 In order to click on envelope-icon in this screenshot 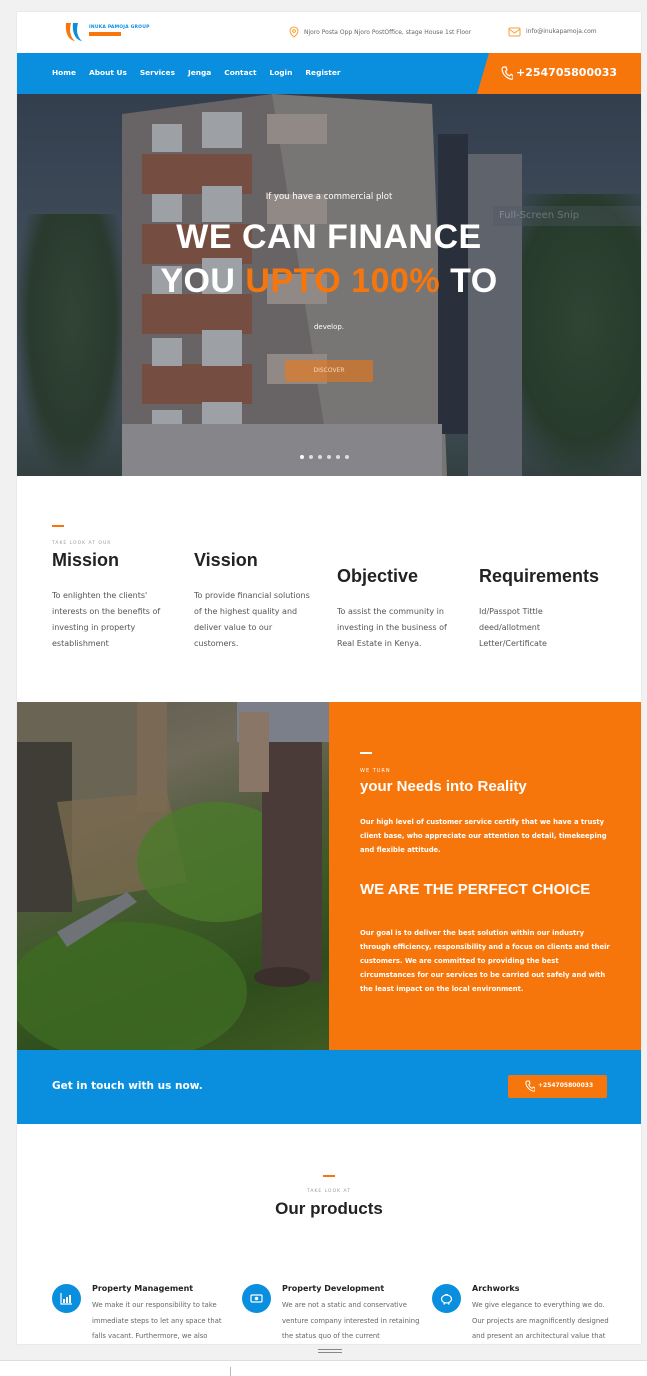, I will do `click(514, 32)`.